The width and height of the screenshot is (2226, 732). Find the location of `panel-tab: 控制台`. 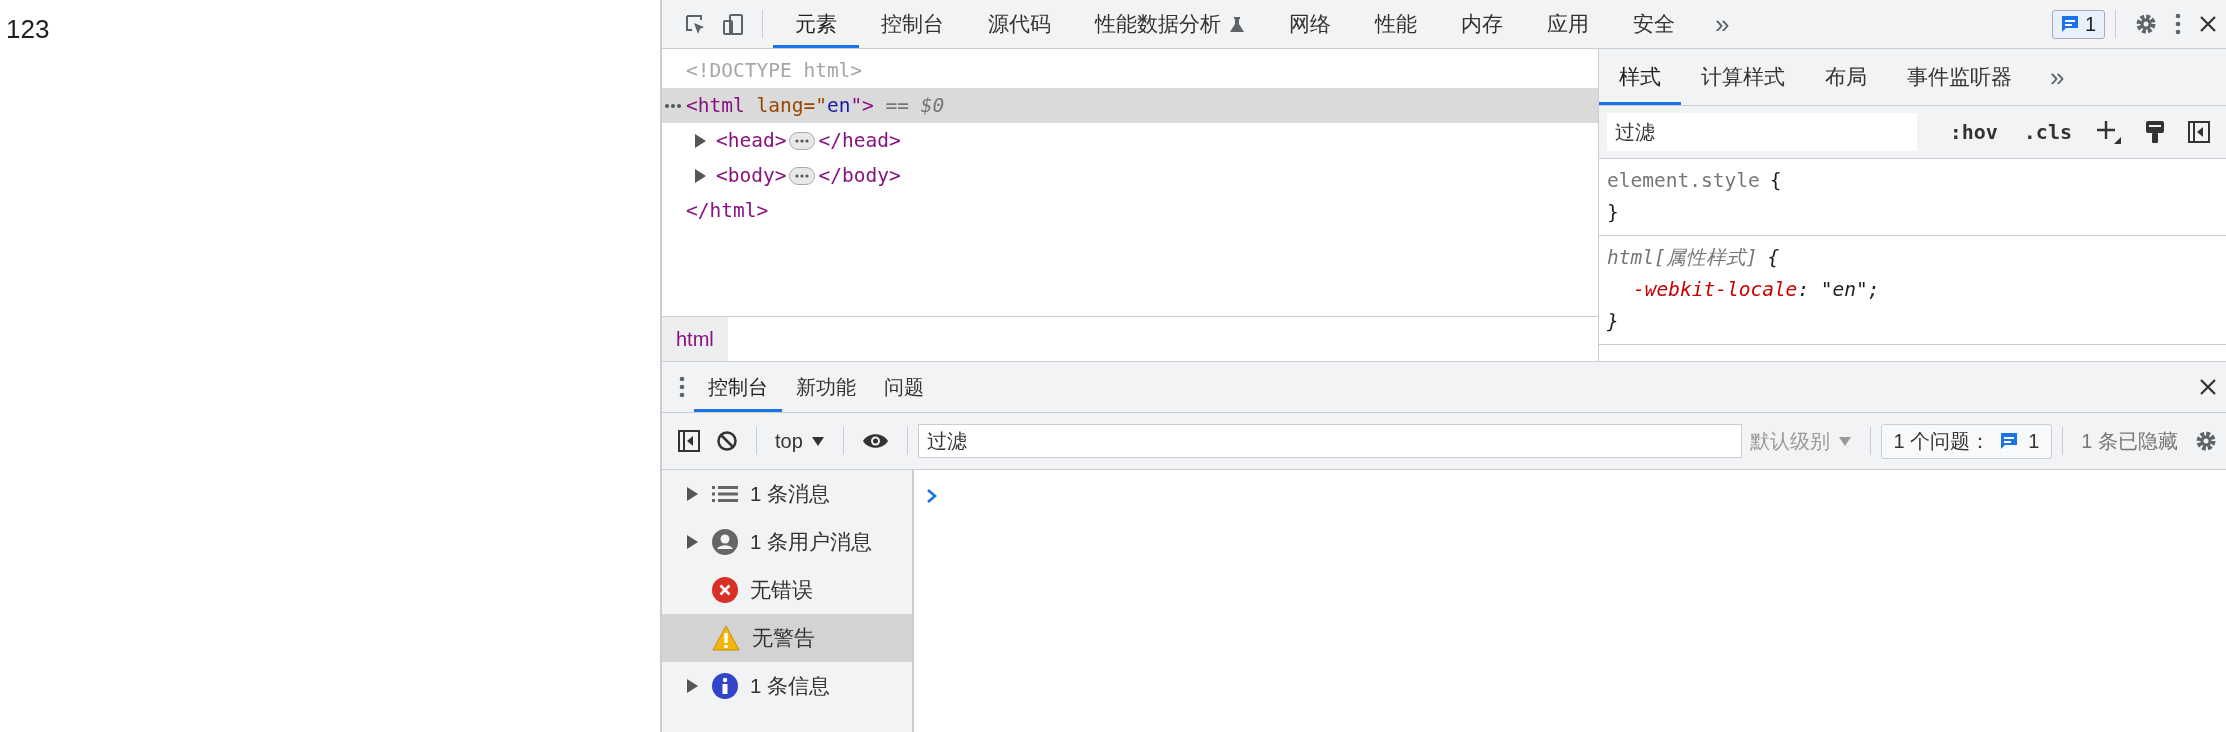

panel-tab: 控制台 is located at coordinates (912, 24).